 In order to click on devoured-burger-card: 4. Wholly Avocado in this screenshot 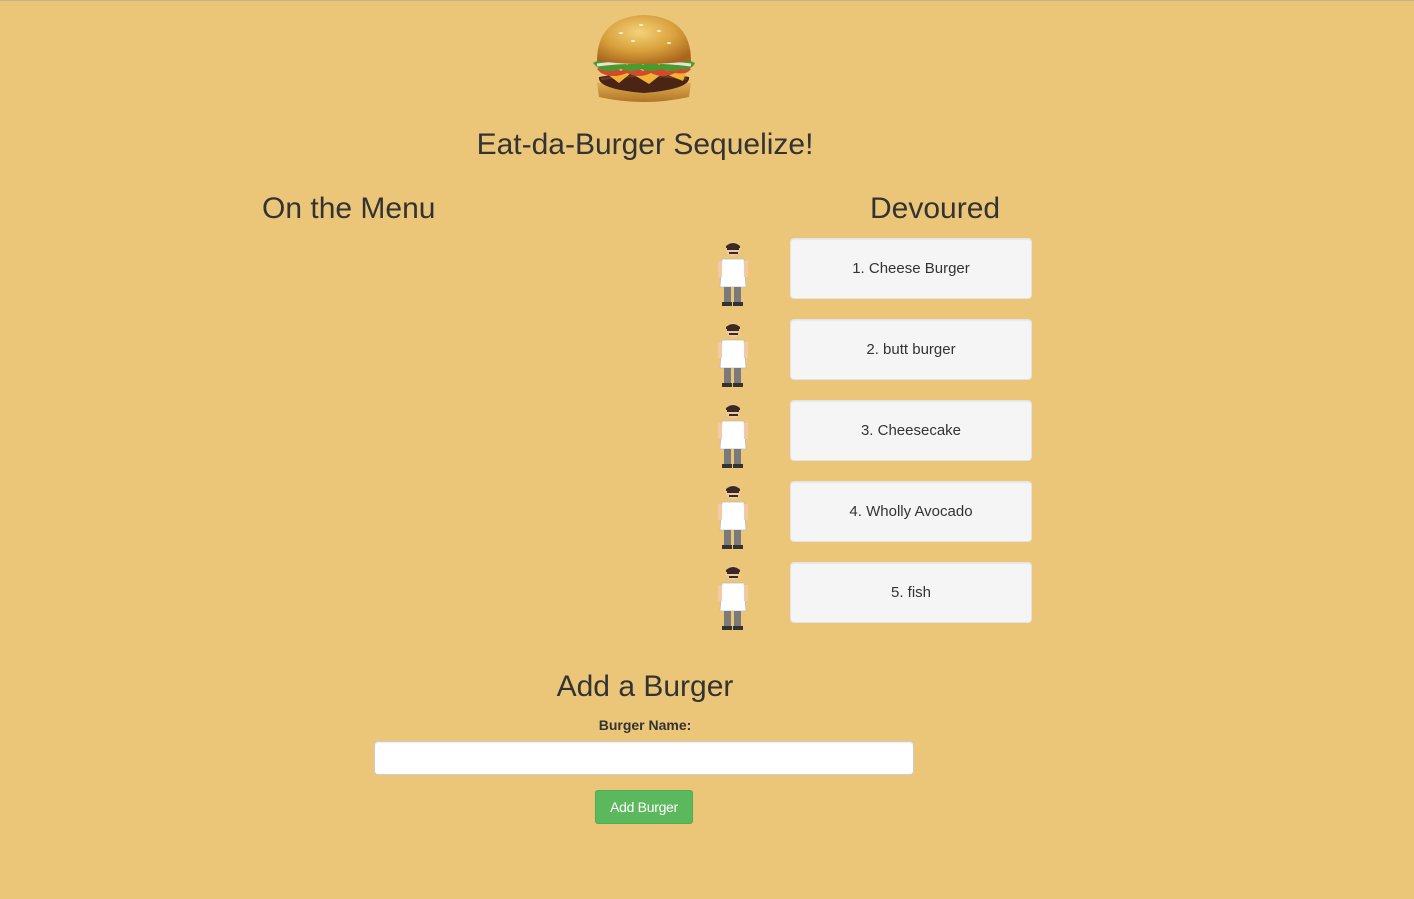, I will do `click(911, 511)`.